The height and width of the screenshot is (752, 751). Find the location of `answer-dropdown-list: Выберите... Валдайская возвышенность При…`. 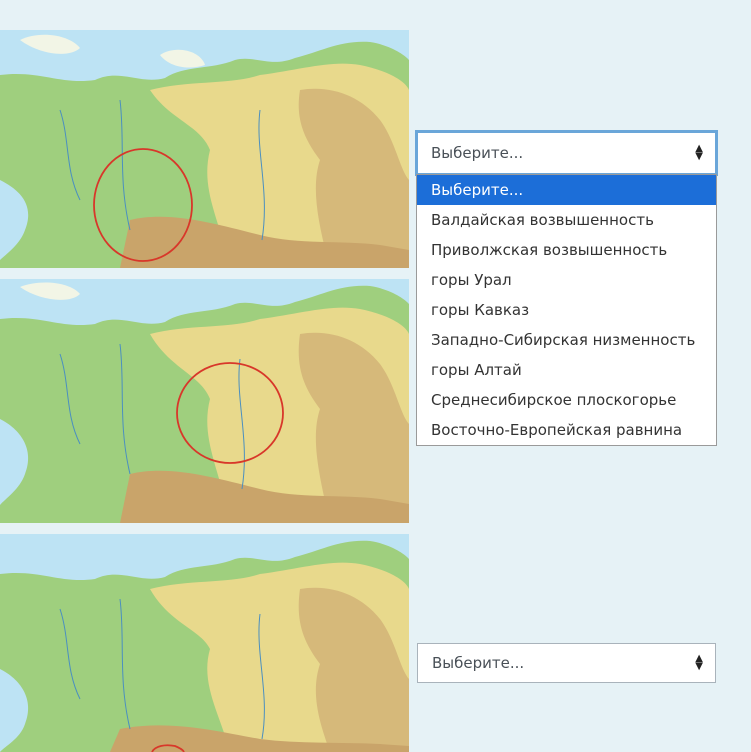

answer-dropdown-list: Выберите... Валдайская возвышенность При… is located at coordinates (566, 310).